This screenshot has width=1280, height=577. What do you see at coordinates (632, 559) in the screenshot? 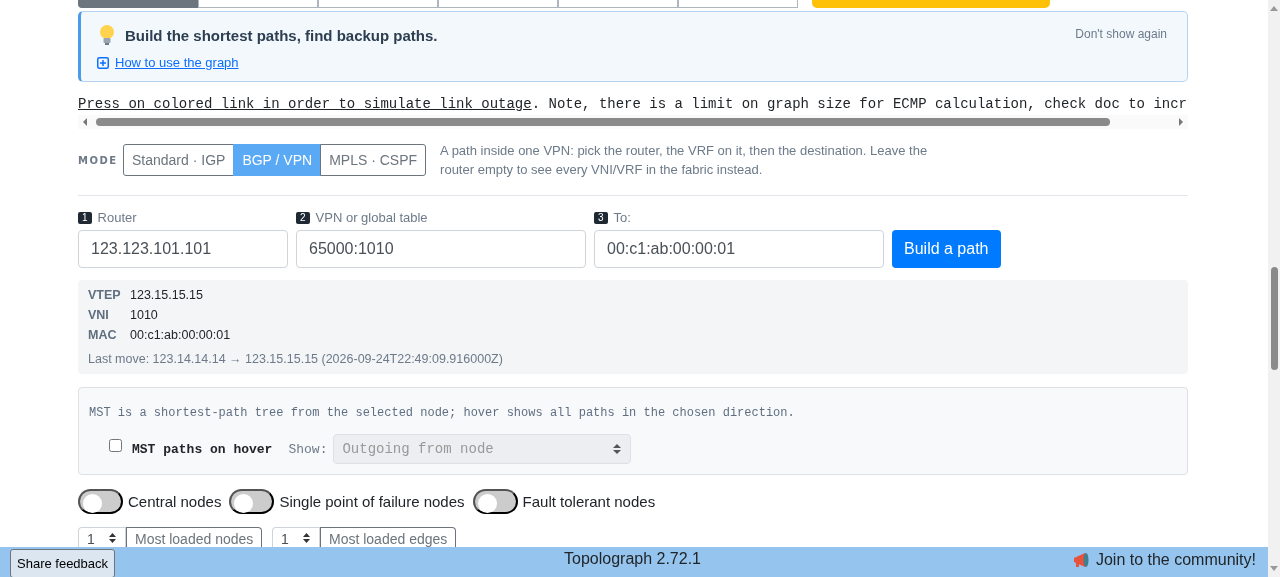
I see `version-text: Topolograph 2.72.1` at bounding box center [632, 559].